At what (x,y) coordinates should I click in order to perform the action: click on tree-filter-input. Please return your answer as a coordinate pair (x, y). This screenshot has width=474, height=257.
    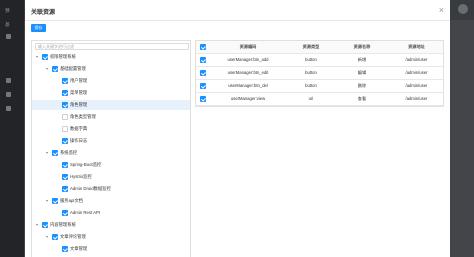
    Looking at the image, I should click on (112, 46).